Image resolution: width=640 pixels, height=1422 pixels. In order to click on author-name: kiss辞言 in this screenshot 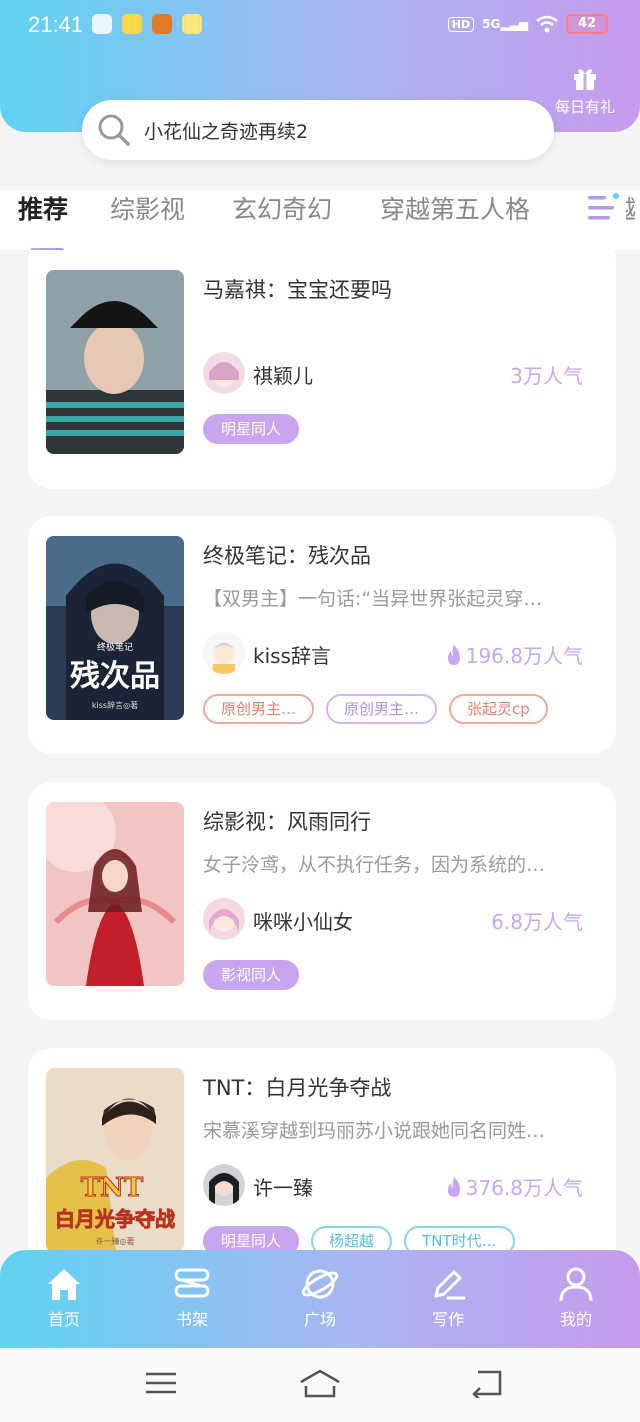, I will do `click(292, 656)`.